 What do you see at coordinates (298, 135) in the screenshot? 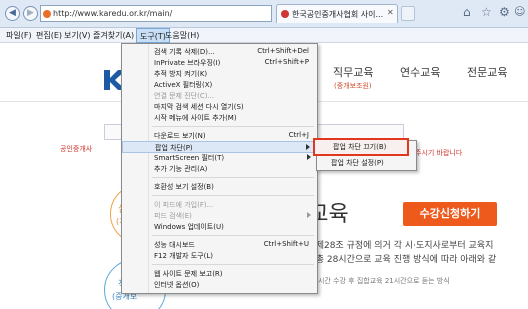
I see `menu-item-shortcut: Ctrl+J` at bounding box center [298, 135].